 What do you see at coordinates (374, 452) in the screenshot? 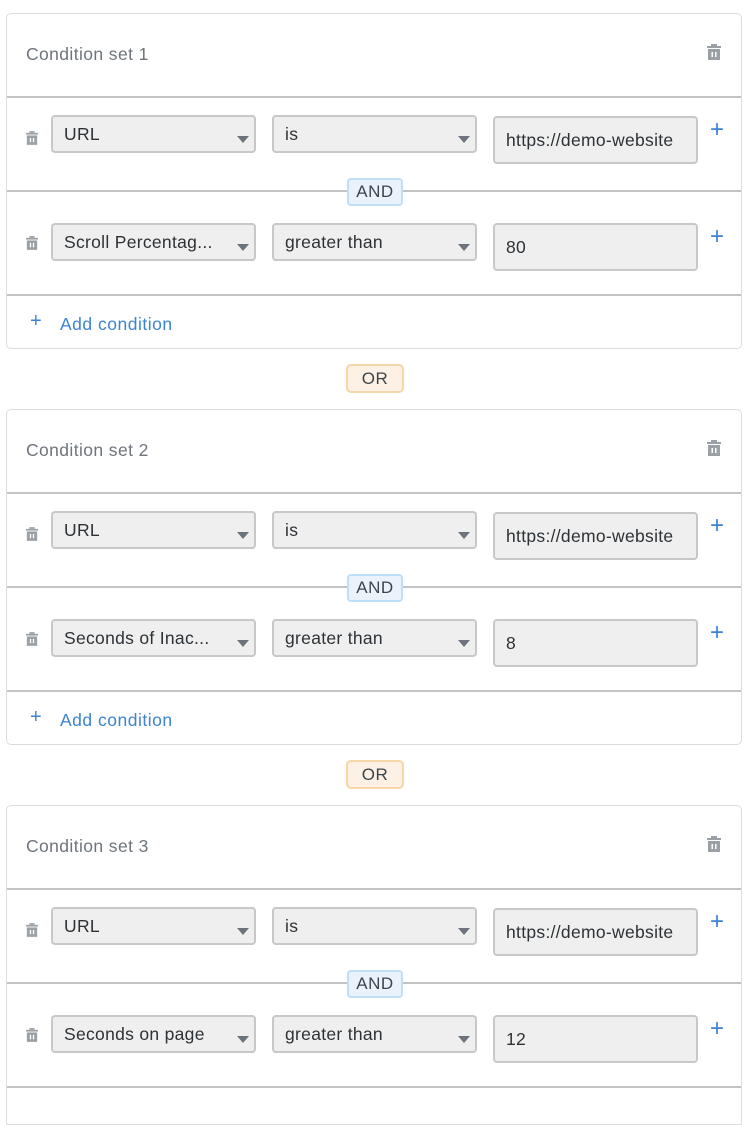
I see `condition-set-header: Condition set 2` at bounding box center [374, 452].